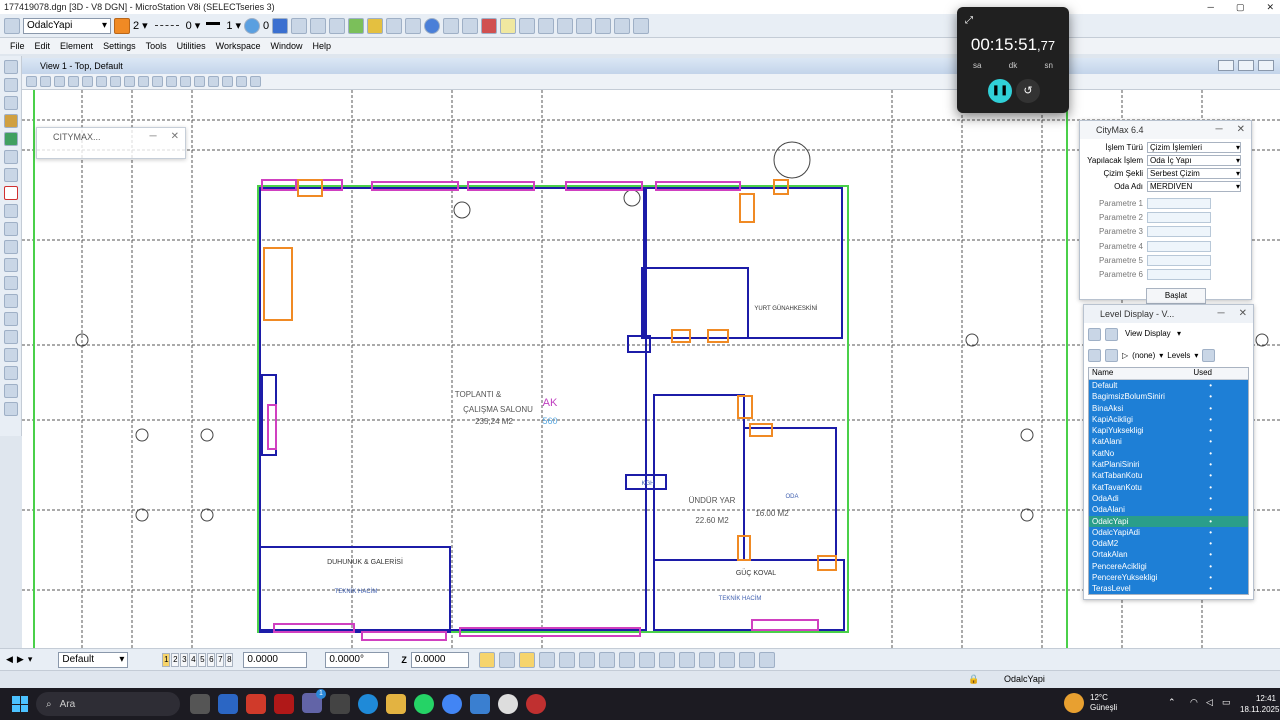 Image resolution: width=1280 pixels, height=720 pixels. Describe the element at coordinates (312, 702) in the screenshot. I see `teams-app: 1` at that location.